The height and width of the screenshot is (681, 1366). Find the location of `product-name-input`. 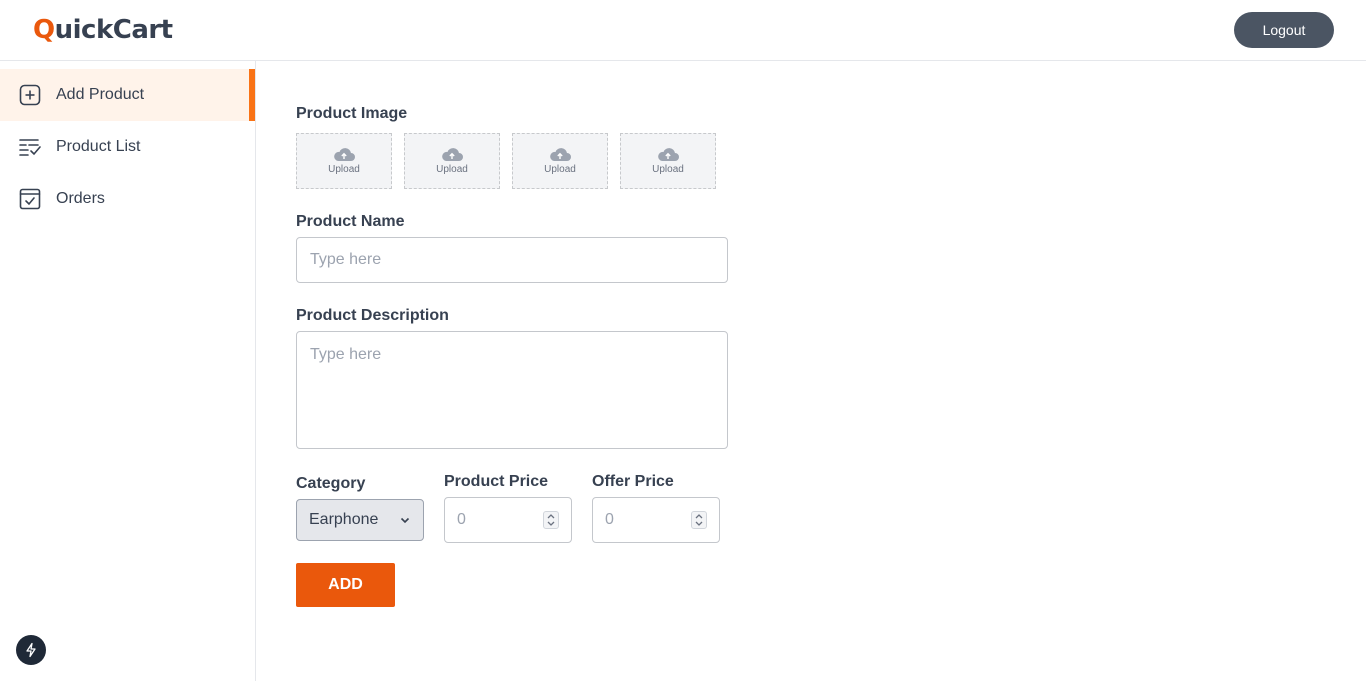

product-name-input is located at coordinates (512, 260).